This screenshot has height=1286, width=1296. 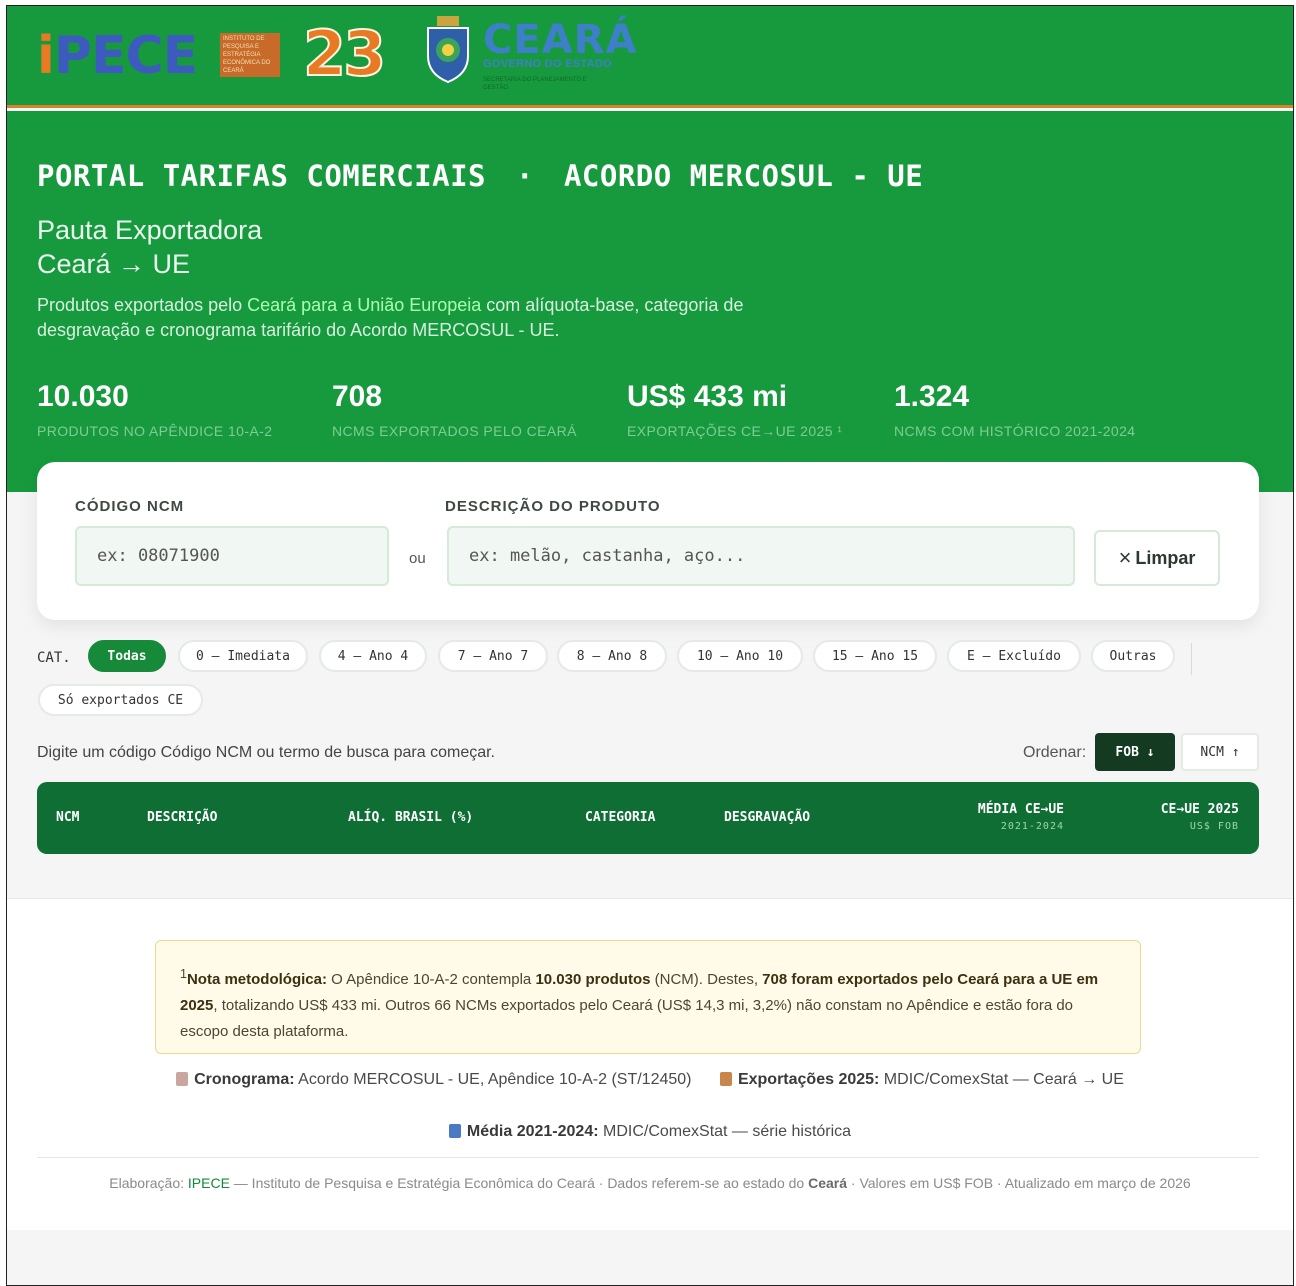 What do you see at coordinates (1135, 752) in the screenshot?
I see `order-fob-button: FOB ↓` at bounding box center [1135, 752].